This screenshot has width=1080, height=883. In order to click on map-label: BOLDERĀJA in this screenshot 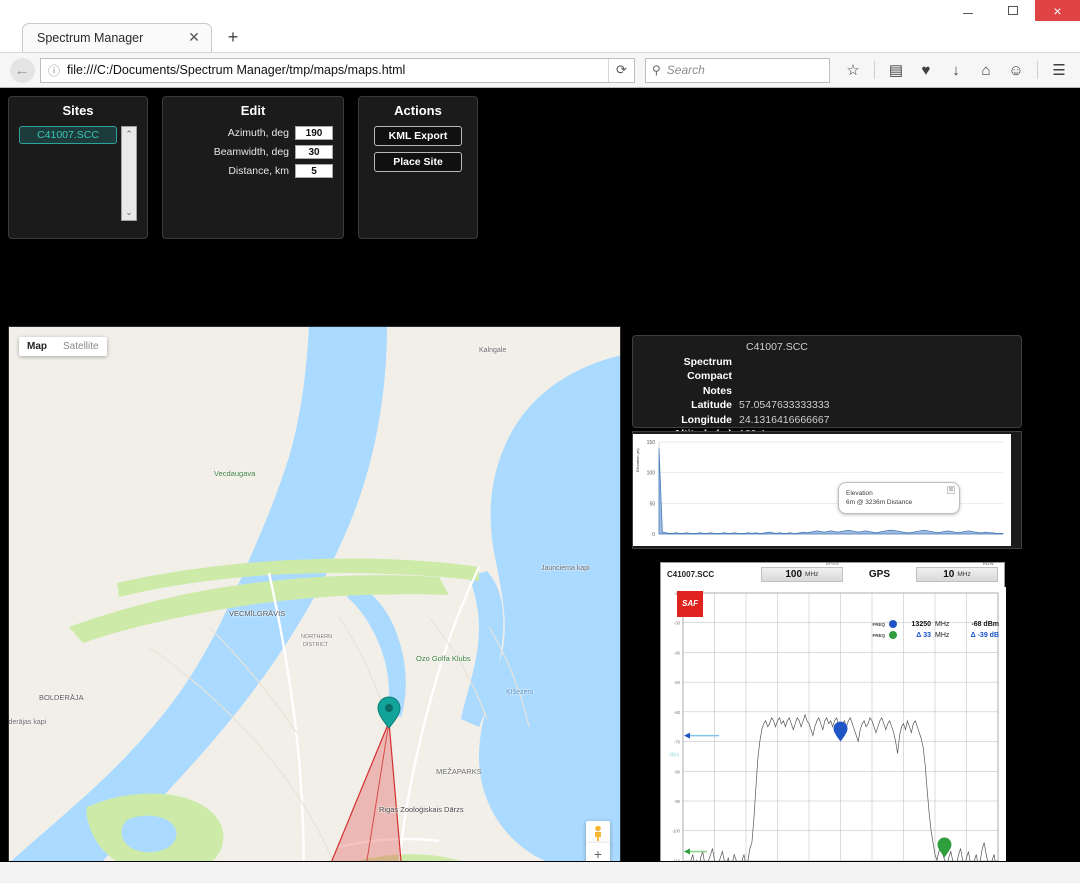, I will do `click(61, 697)`.